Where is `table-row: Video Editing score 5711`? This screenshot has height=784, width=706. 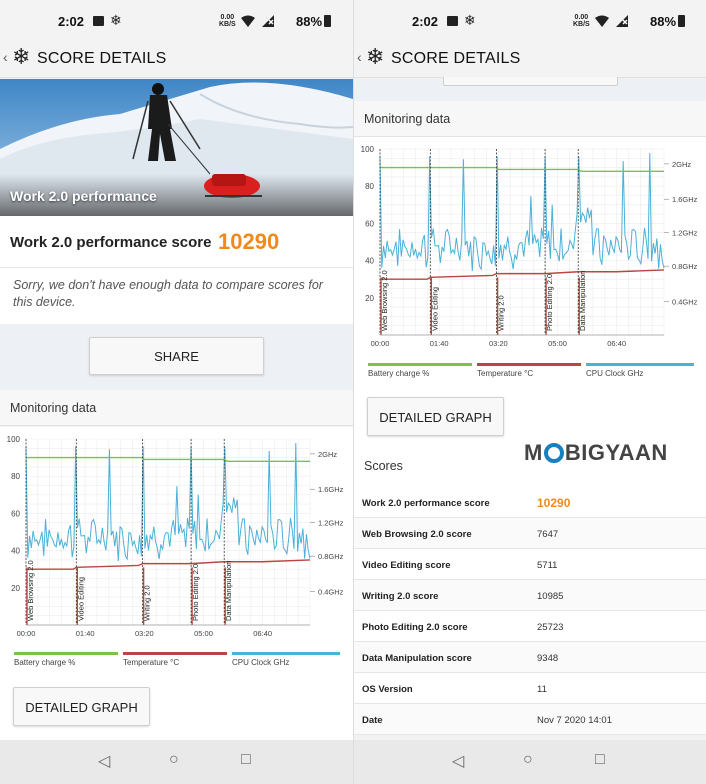
table-row: Video Editing score 5711 is located at coordinates (530, 564).